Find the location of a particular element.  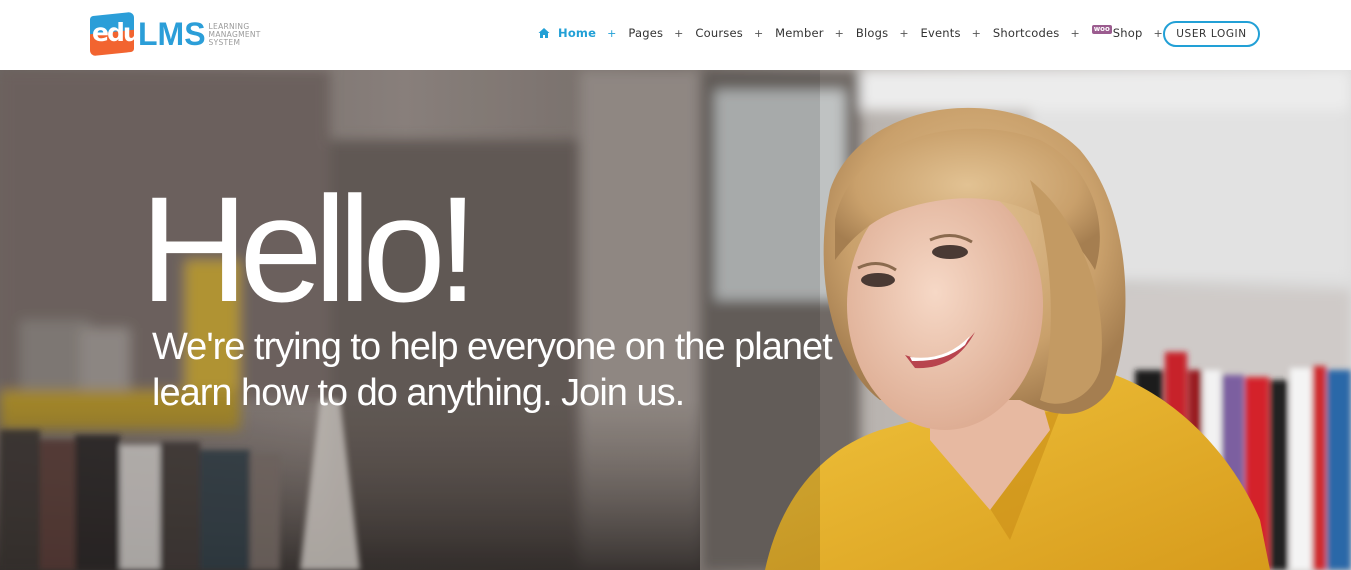

nav-item-shortcodes: Shortcodes + is located at coordinates (1036, 33).